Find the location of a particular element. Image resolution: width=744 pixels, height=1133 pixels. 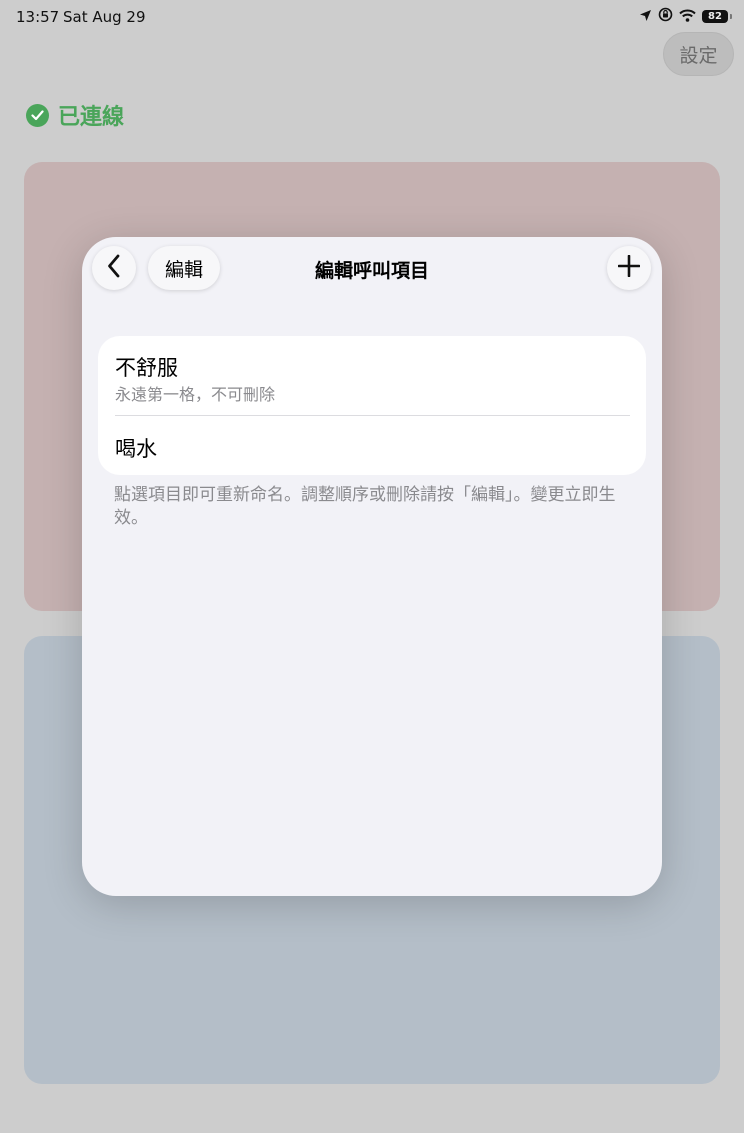

settings-button-label: 設定 is located at coordinates (698, 55).